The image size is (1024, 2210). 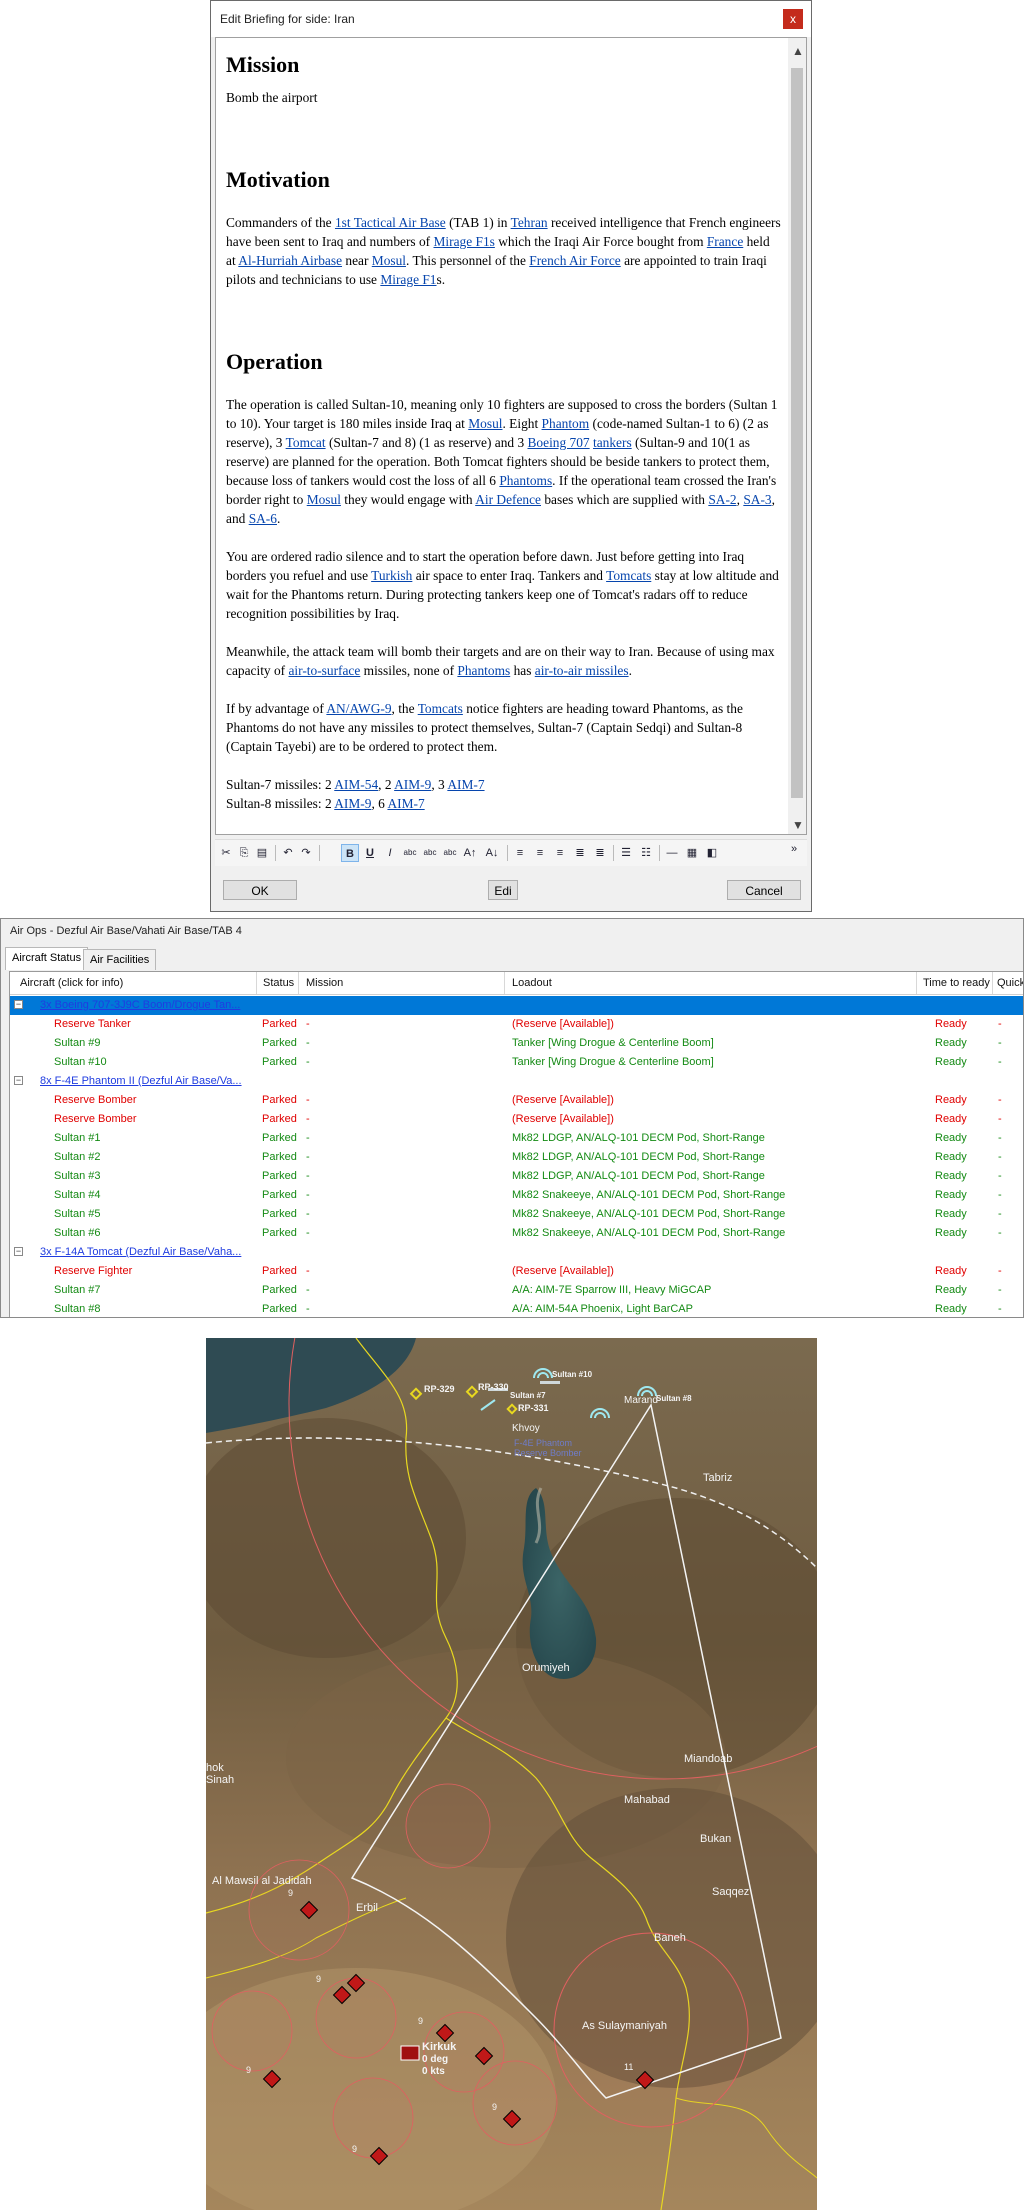 I want to click on link-tomcat: Tomcat, so click(x=306, y=442).